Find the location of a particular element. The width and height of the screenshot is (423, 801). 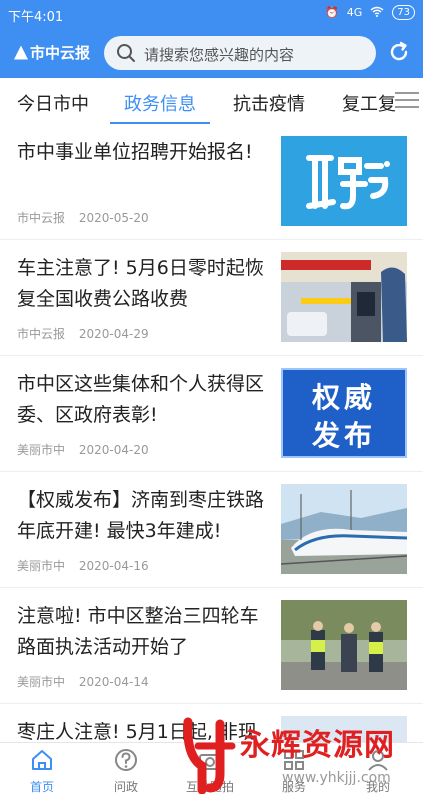

article-title: 市中区这些集体和个人获得区委、区政府表彰! is located at coordinates (141, 399).